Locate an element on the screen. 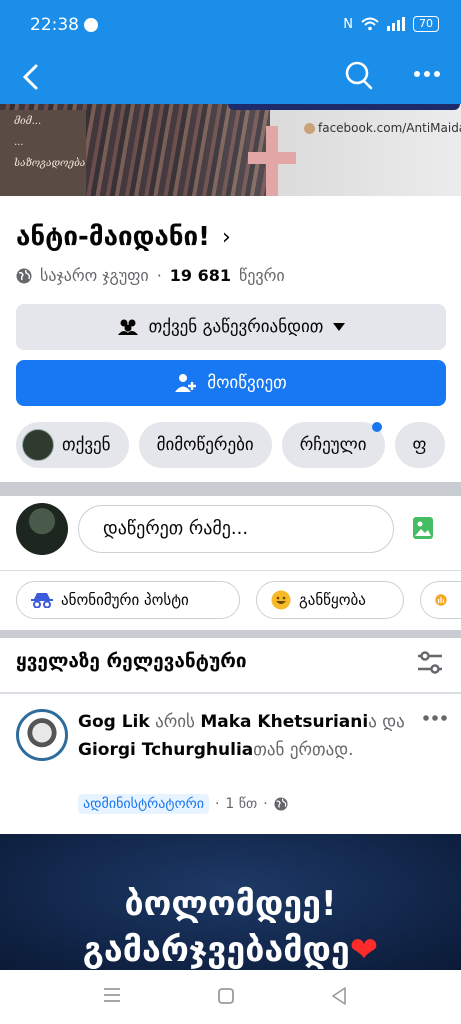  add-person-icon is located at coordinates (186, 383).